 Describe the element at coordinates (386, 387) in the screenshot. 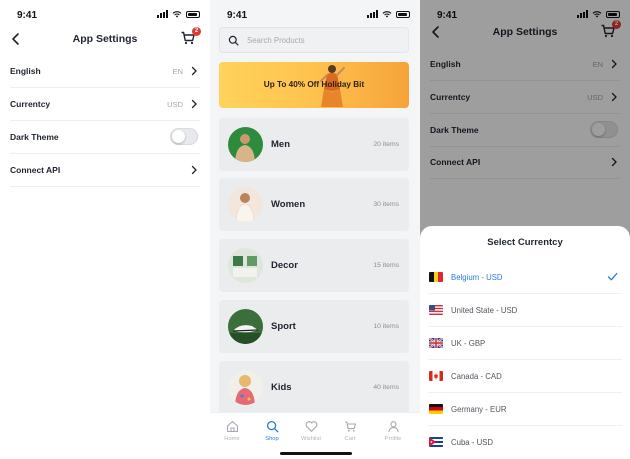

I see `category-count: 40 items` at that location.